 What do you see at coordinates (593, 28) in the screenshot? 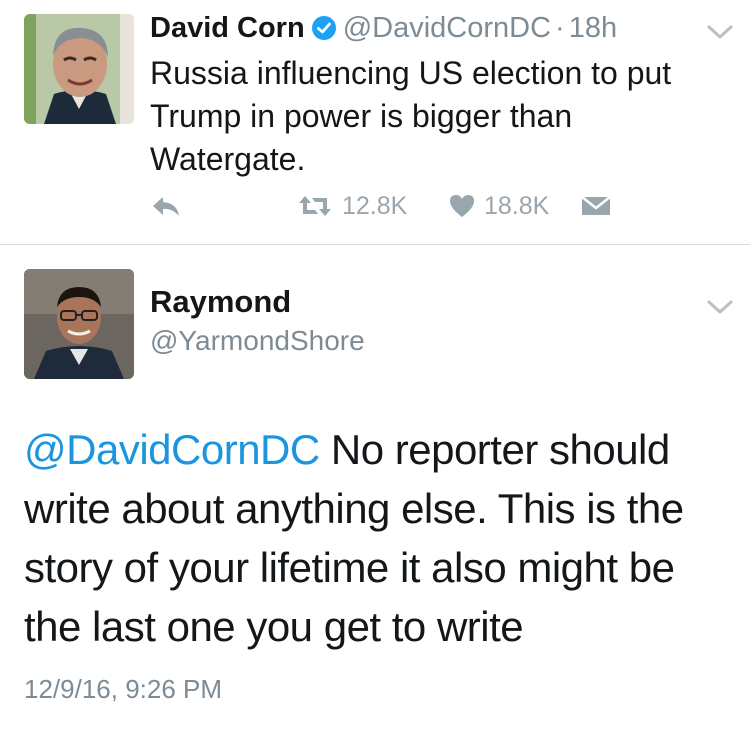
I see `tweet-time: 18h` at bounding box center [593, 28].